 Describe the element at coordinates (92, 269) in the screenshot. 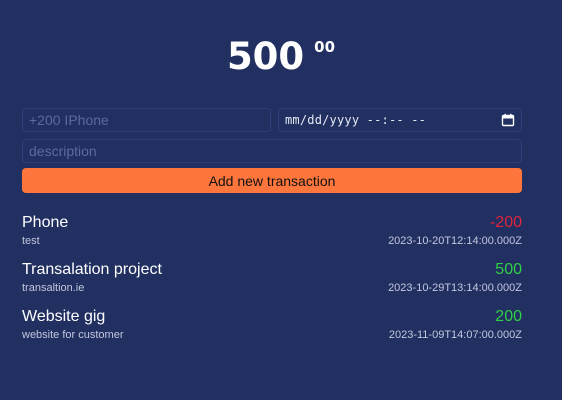

I see `transaction-name: Transalation project` at that location.